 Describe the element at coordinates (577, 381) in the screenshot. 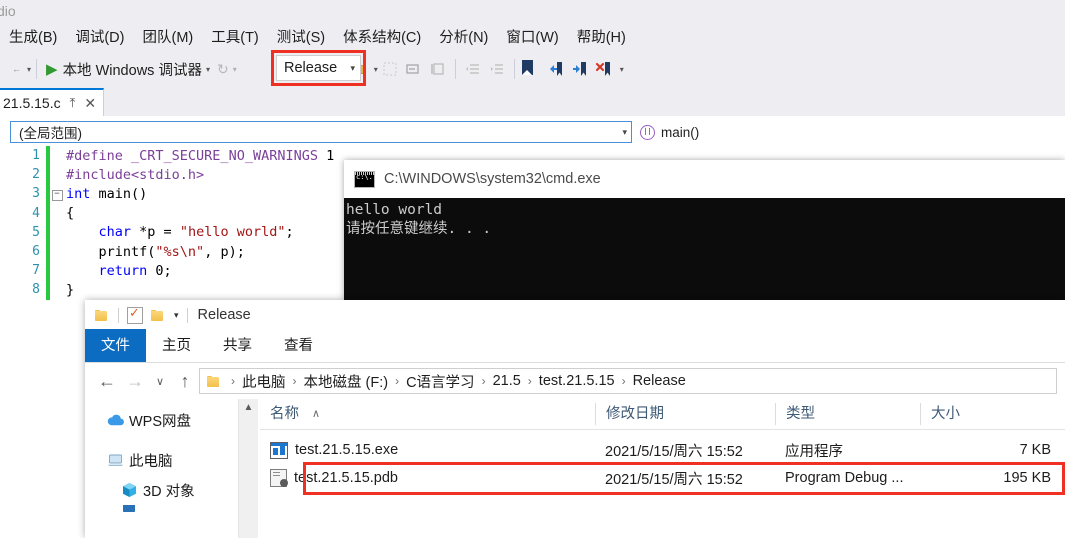

I see `breadcrumb-item: test.21.5.15` at that location.